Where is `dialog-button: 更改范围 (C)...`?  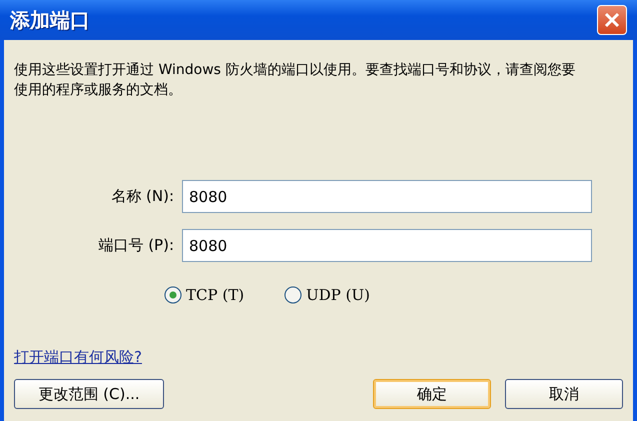
dialog-button: 更改范围 (C)... is located at coordinates (89, 394).